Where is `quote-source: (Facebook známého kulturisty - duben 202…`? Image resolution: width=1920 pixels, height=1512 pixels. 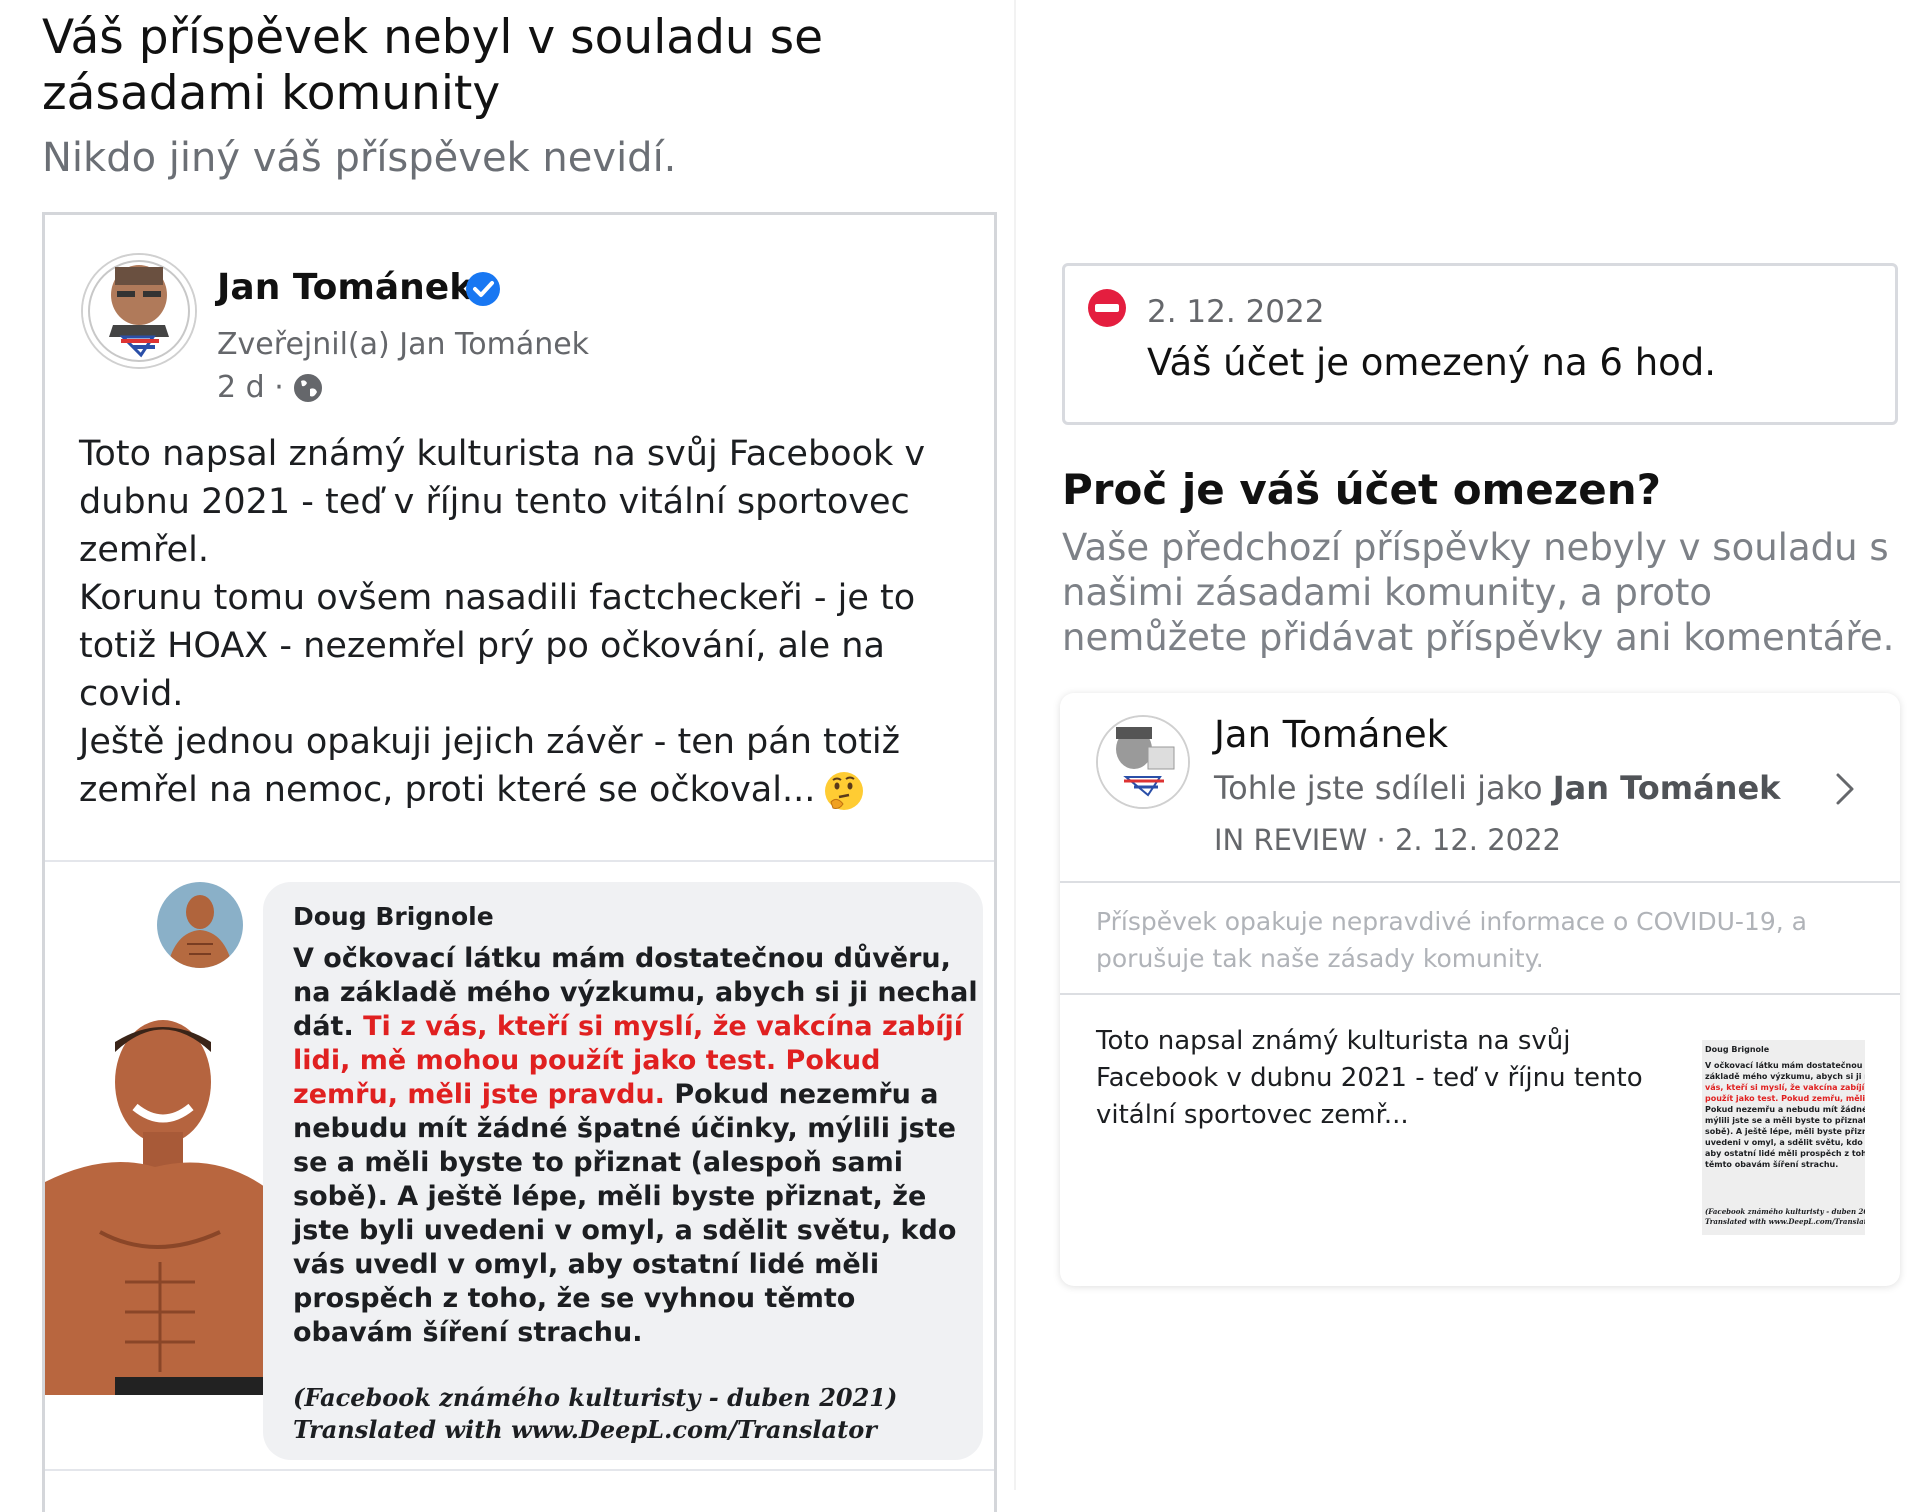 quote-source: (Facebook známého kulturisty - duben 202… is located at coordinates (638, 1414).